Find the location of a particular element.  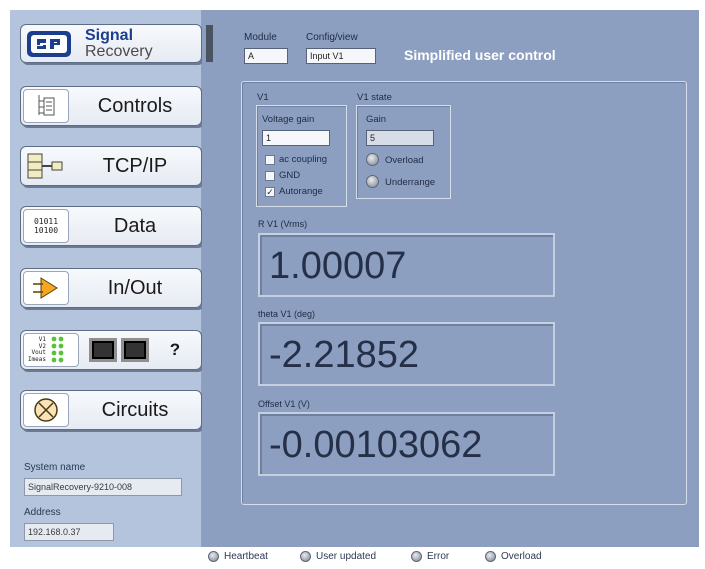

panel-divider is located at coordinates (209, 43).